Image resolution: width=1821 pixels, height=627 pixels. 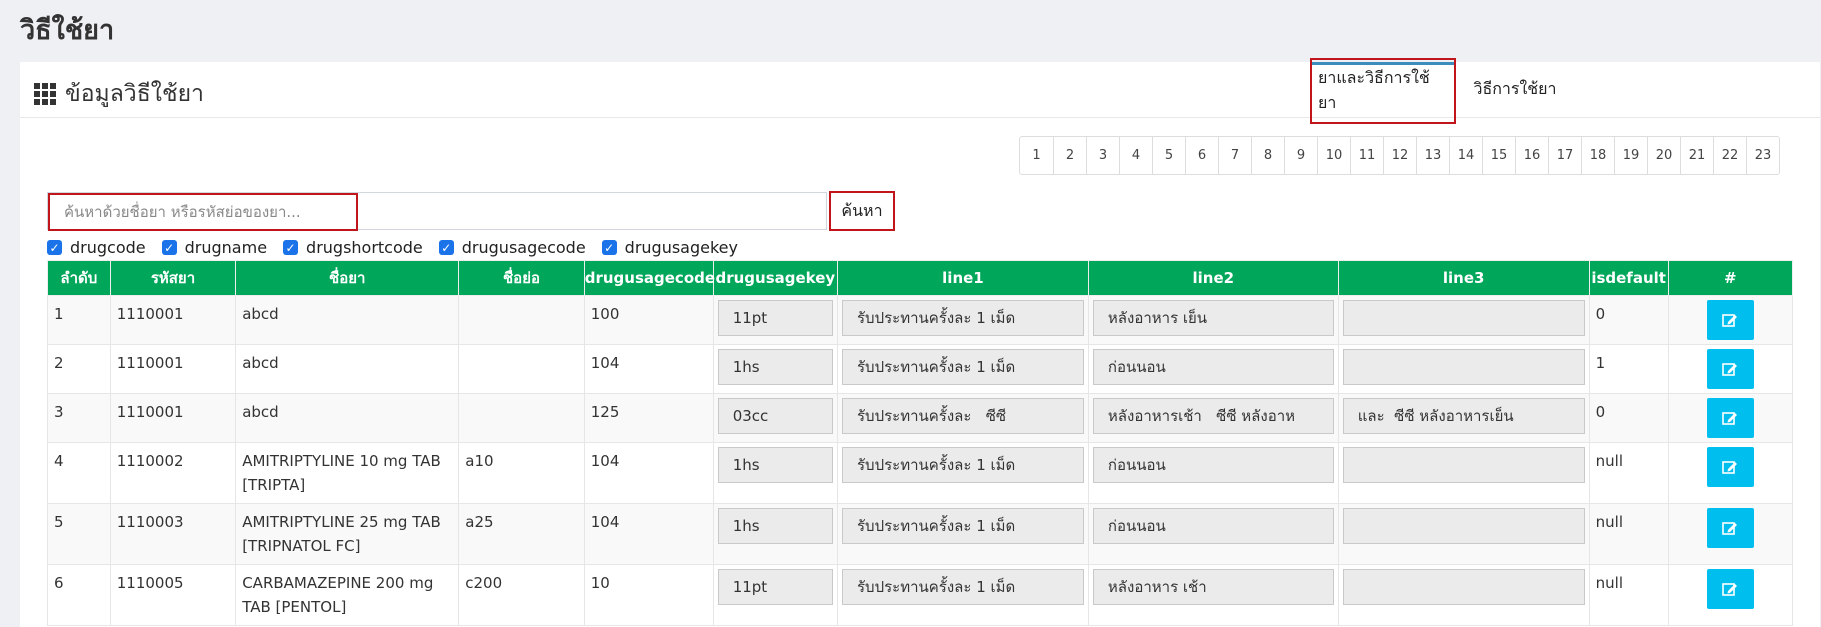 What do you see at coordinates (1267, 155) in the screenshot?
I see `page-link: 8` at bounding box center [1267, 155].